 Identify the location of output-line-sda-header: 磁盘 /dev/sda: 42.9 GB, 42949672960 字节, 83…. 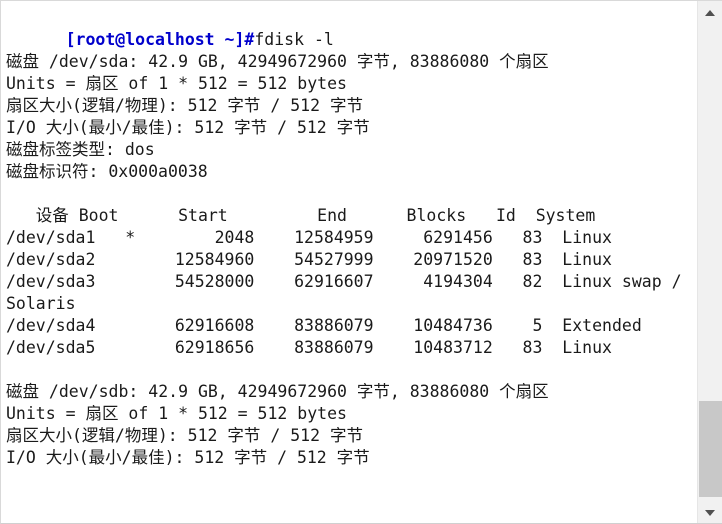
(277, 61).